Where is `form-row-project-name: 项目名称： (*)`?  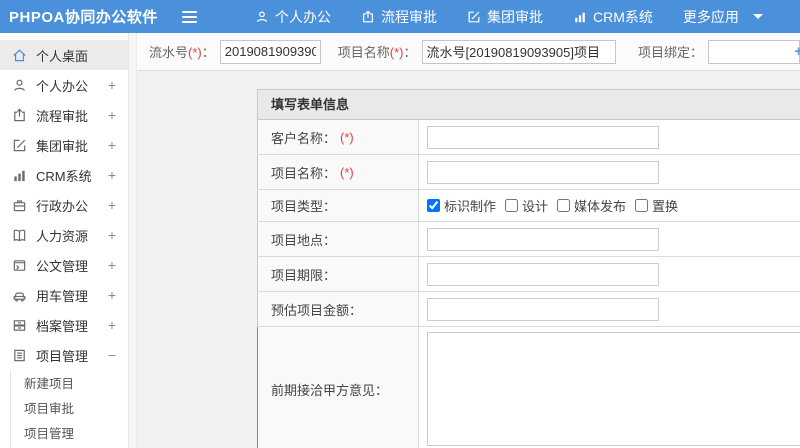
form-row-project-name: 项目名称： (*) is located at coordinates (528, 172).